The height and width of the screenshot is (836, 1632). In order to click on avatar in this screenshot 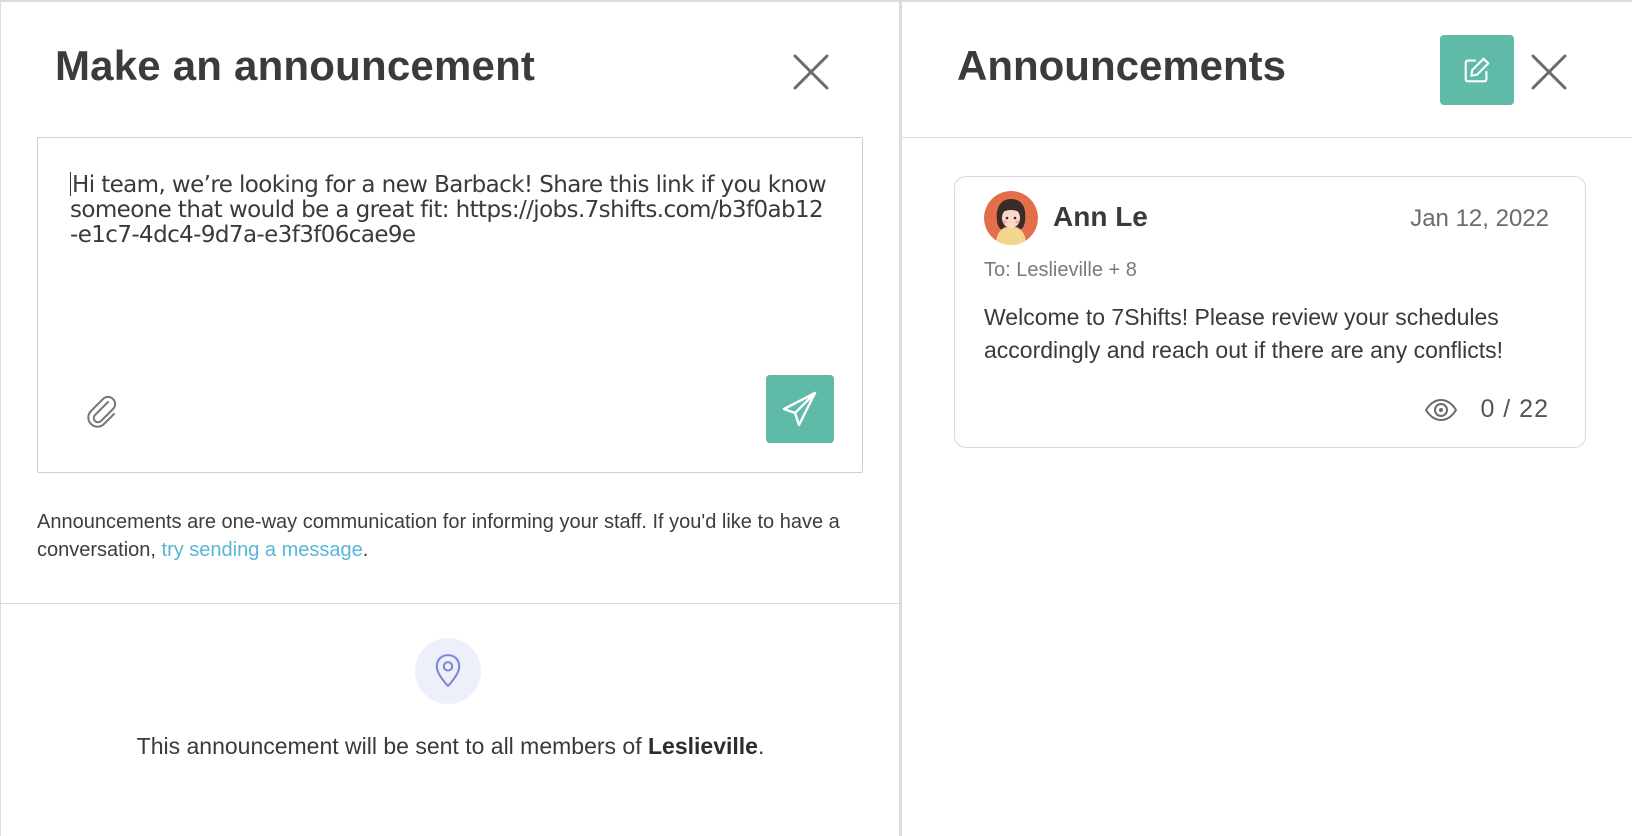, I will do `click(1011, 218)`.